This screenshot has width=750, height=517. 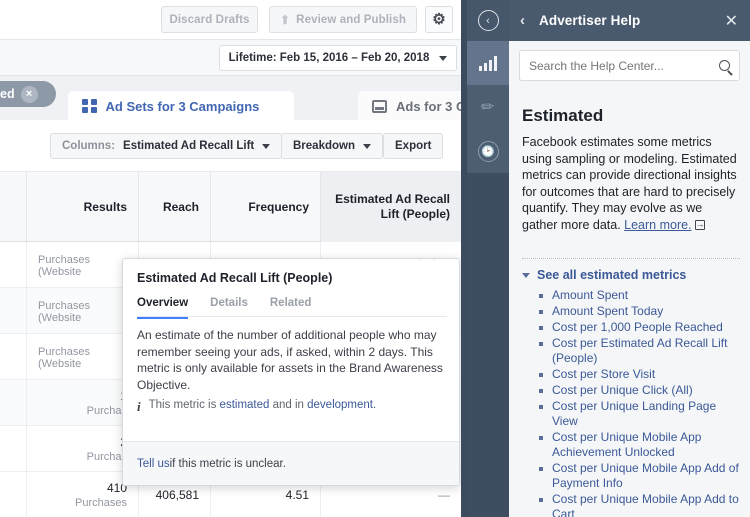 I want to click on list-item: Cost per Unique Landing Page View, so click(x=641, y=414).